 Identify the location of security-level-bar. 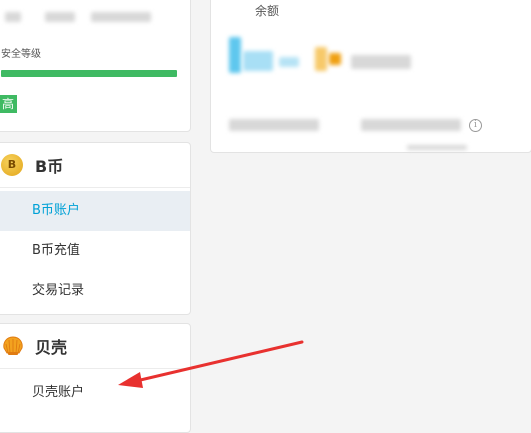
(89, 73).